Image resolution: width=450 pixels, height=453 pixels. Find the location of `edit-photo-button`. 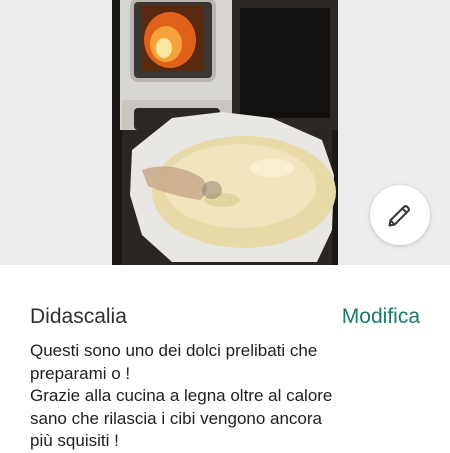

edit-photo-button is located at coordinates (400, 215).